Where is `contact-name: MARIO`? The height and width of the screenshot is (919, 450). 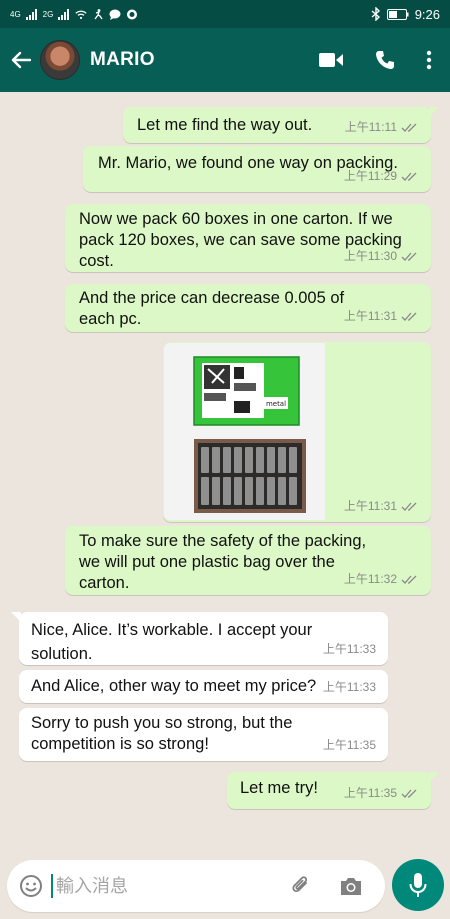 contact-name: MARIO is located at coordinates (122, 60).